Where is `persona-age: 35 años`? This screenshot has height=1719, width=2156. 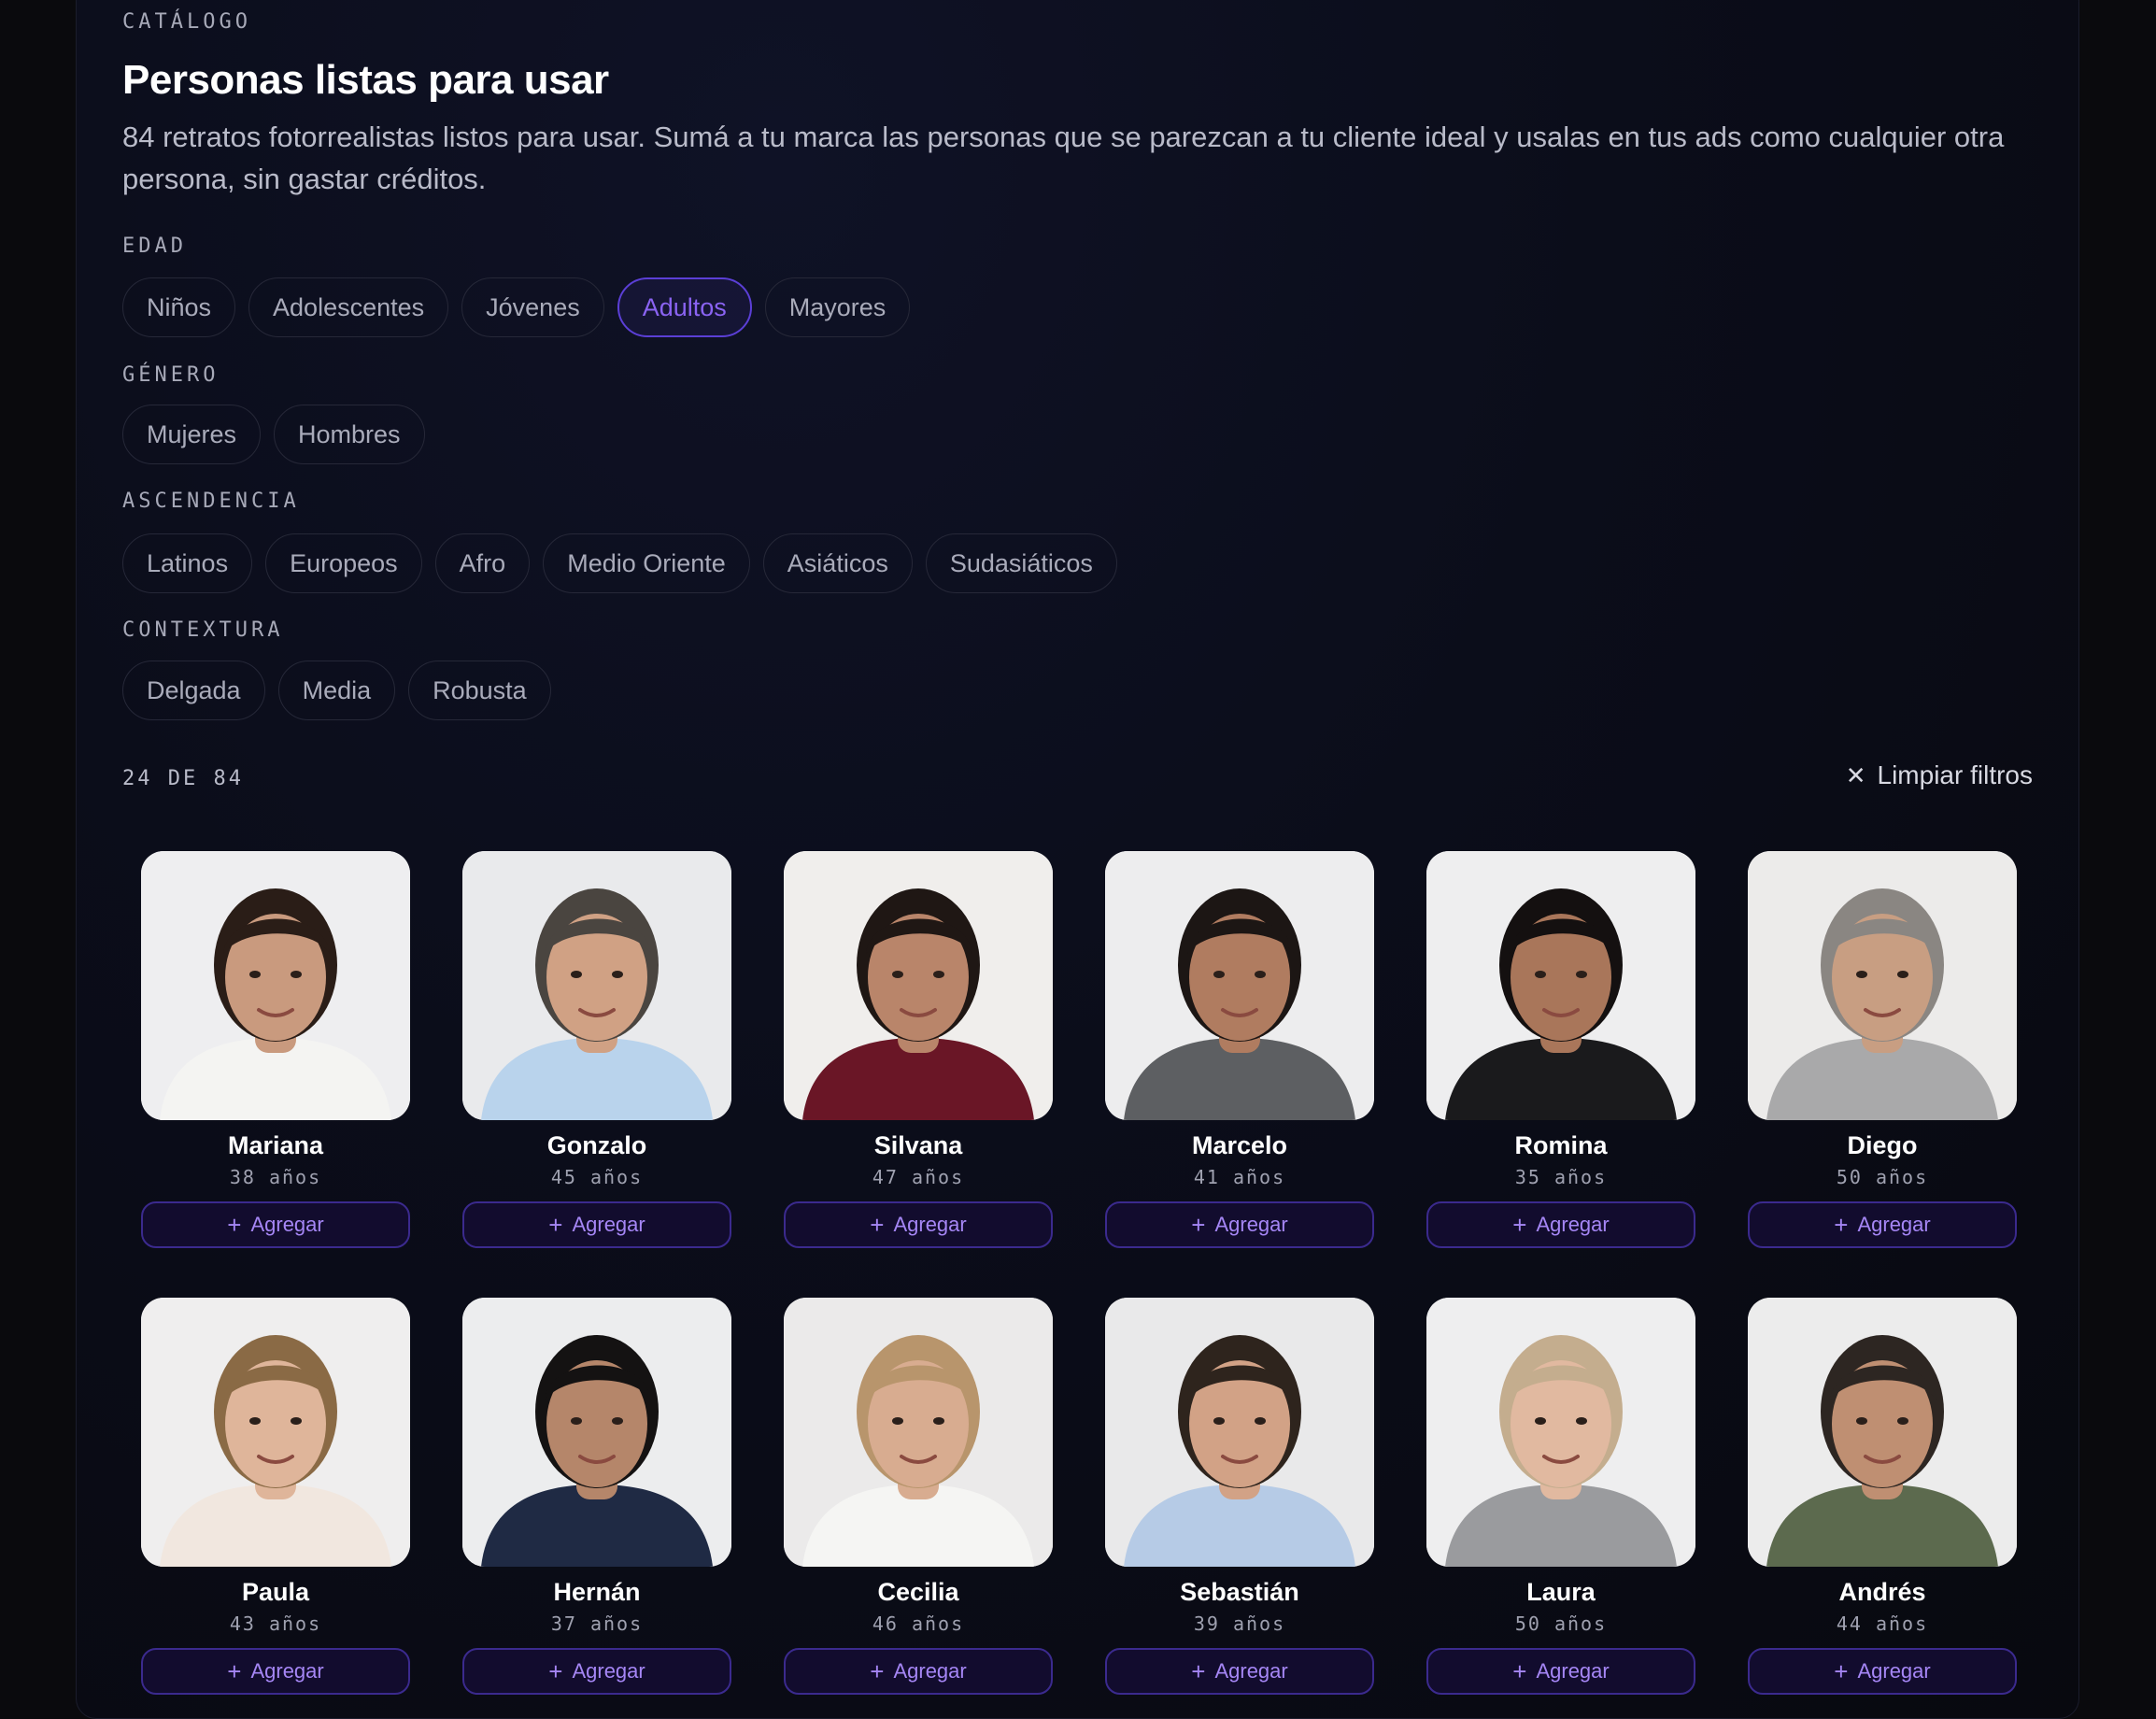
persona-age: 35 años is located at coordinates (1561, 1177).